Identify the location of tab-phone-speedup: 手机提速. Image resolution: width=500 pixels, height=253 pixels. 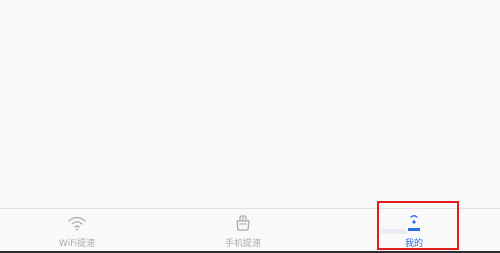
(243, 231).